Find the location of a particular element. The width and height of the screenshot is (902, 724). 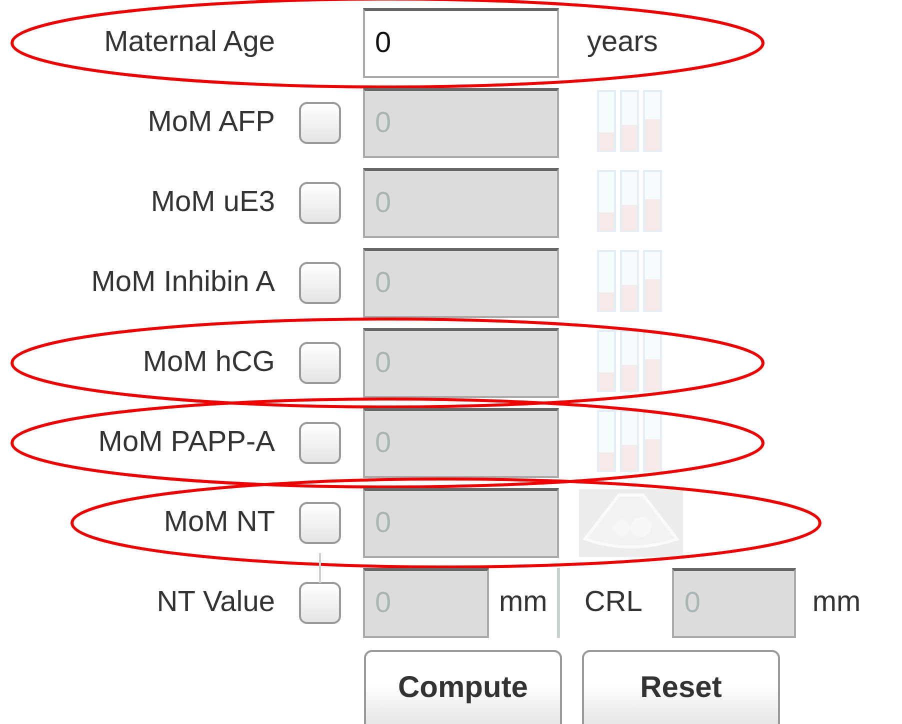

field-label: MoM AFP is located at coordinates (210, 122).